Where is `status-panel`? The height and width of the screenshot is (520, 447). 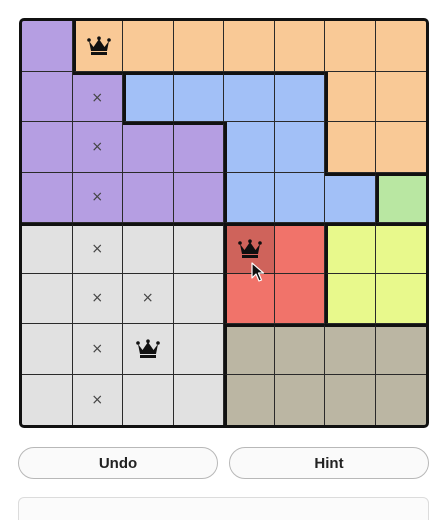
status-panel is located at coordinates (223, 508).